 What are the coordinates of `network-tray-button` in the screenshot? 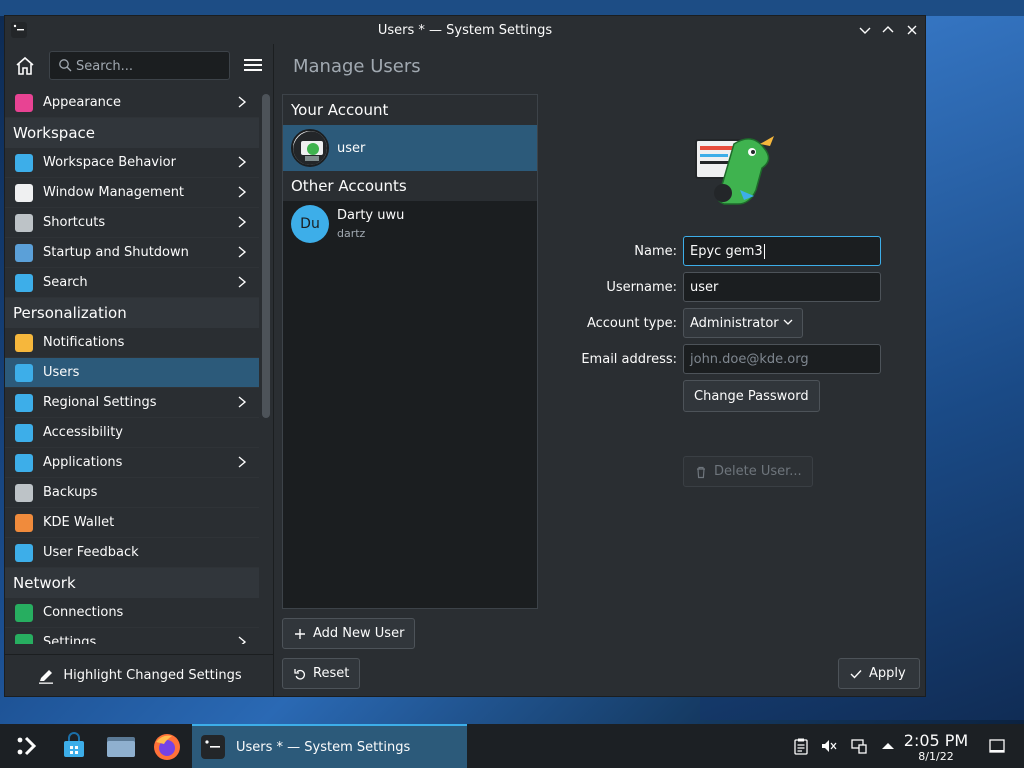 It's located at (859, 746).